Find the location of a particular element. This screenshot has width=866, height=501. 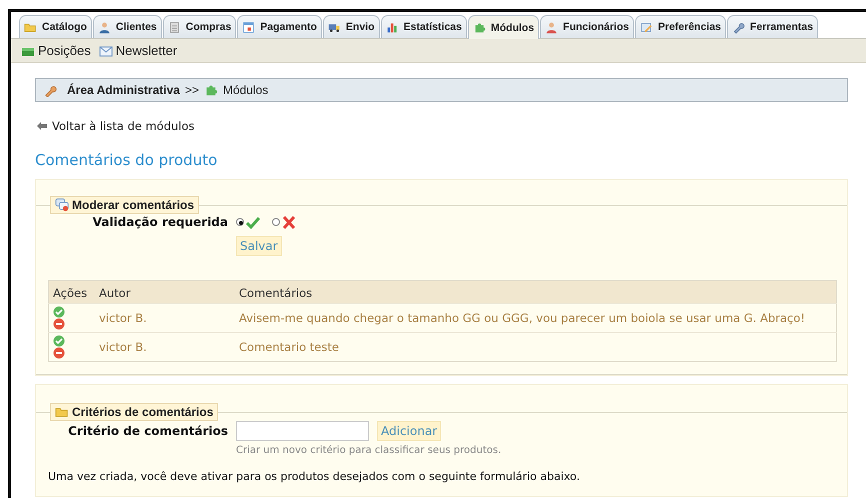

breadcrumb-root: Área Administrativa is located at coordinates (123, 90).